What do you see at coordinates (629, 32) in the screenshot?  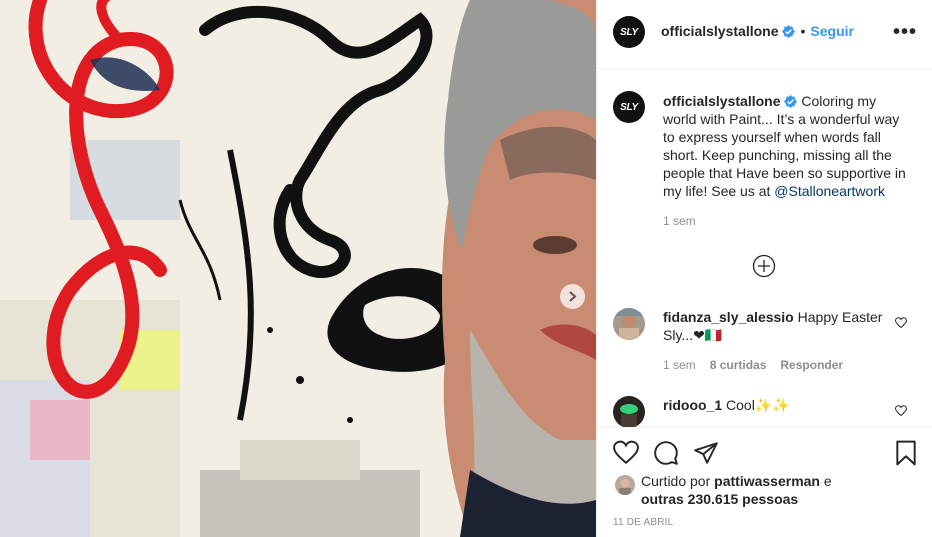 I see `author-avatar: SLY` at bounding box center [629, 32].